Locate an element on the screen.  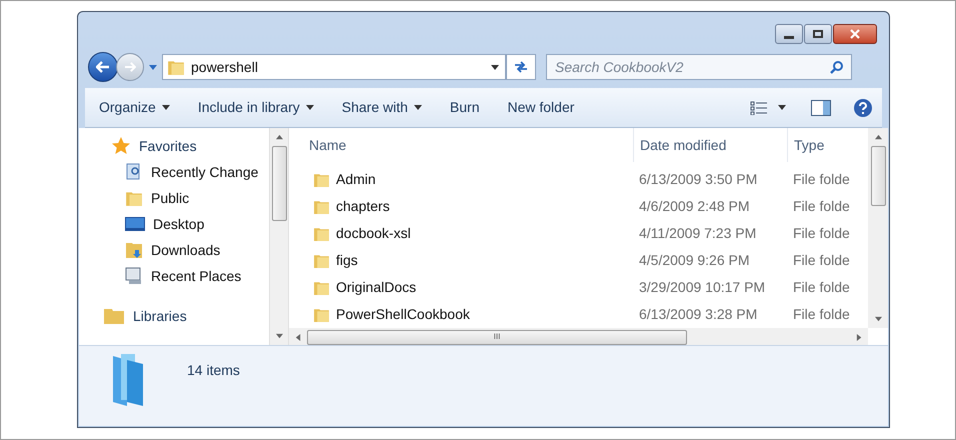
maximize-icon is located at coordinates (818, 34).